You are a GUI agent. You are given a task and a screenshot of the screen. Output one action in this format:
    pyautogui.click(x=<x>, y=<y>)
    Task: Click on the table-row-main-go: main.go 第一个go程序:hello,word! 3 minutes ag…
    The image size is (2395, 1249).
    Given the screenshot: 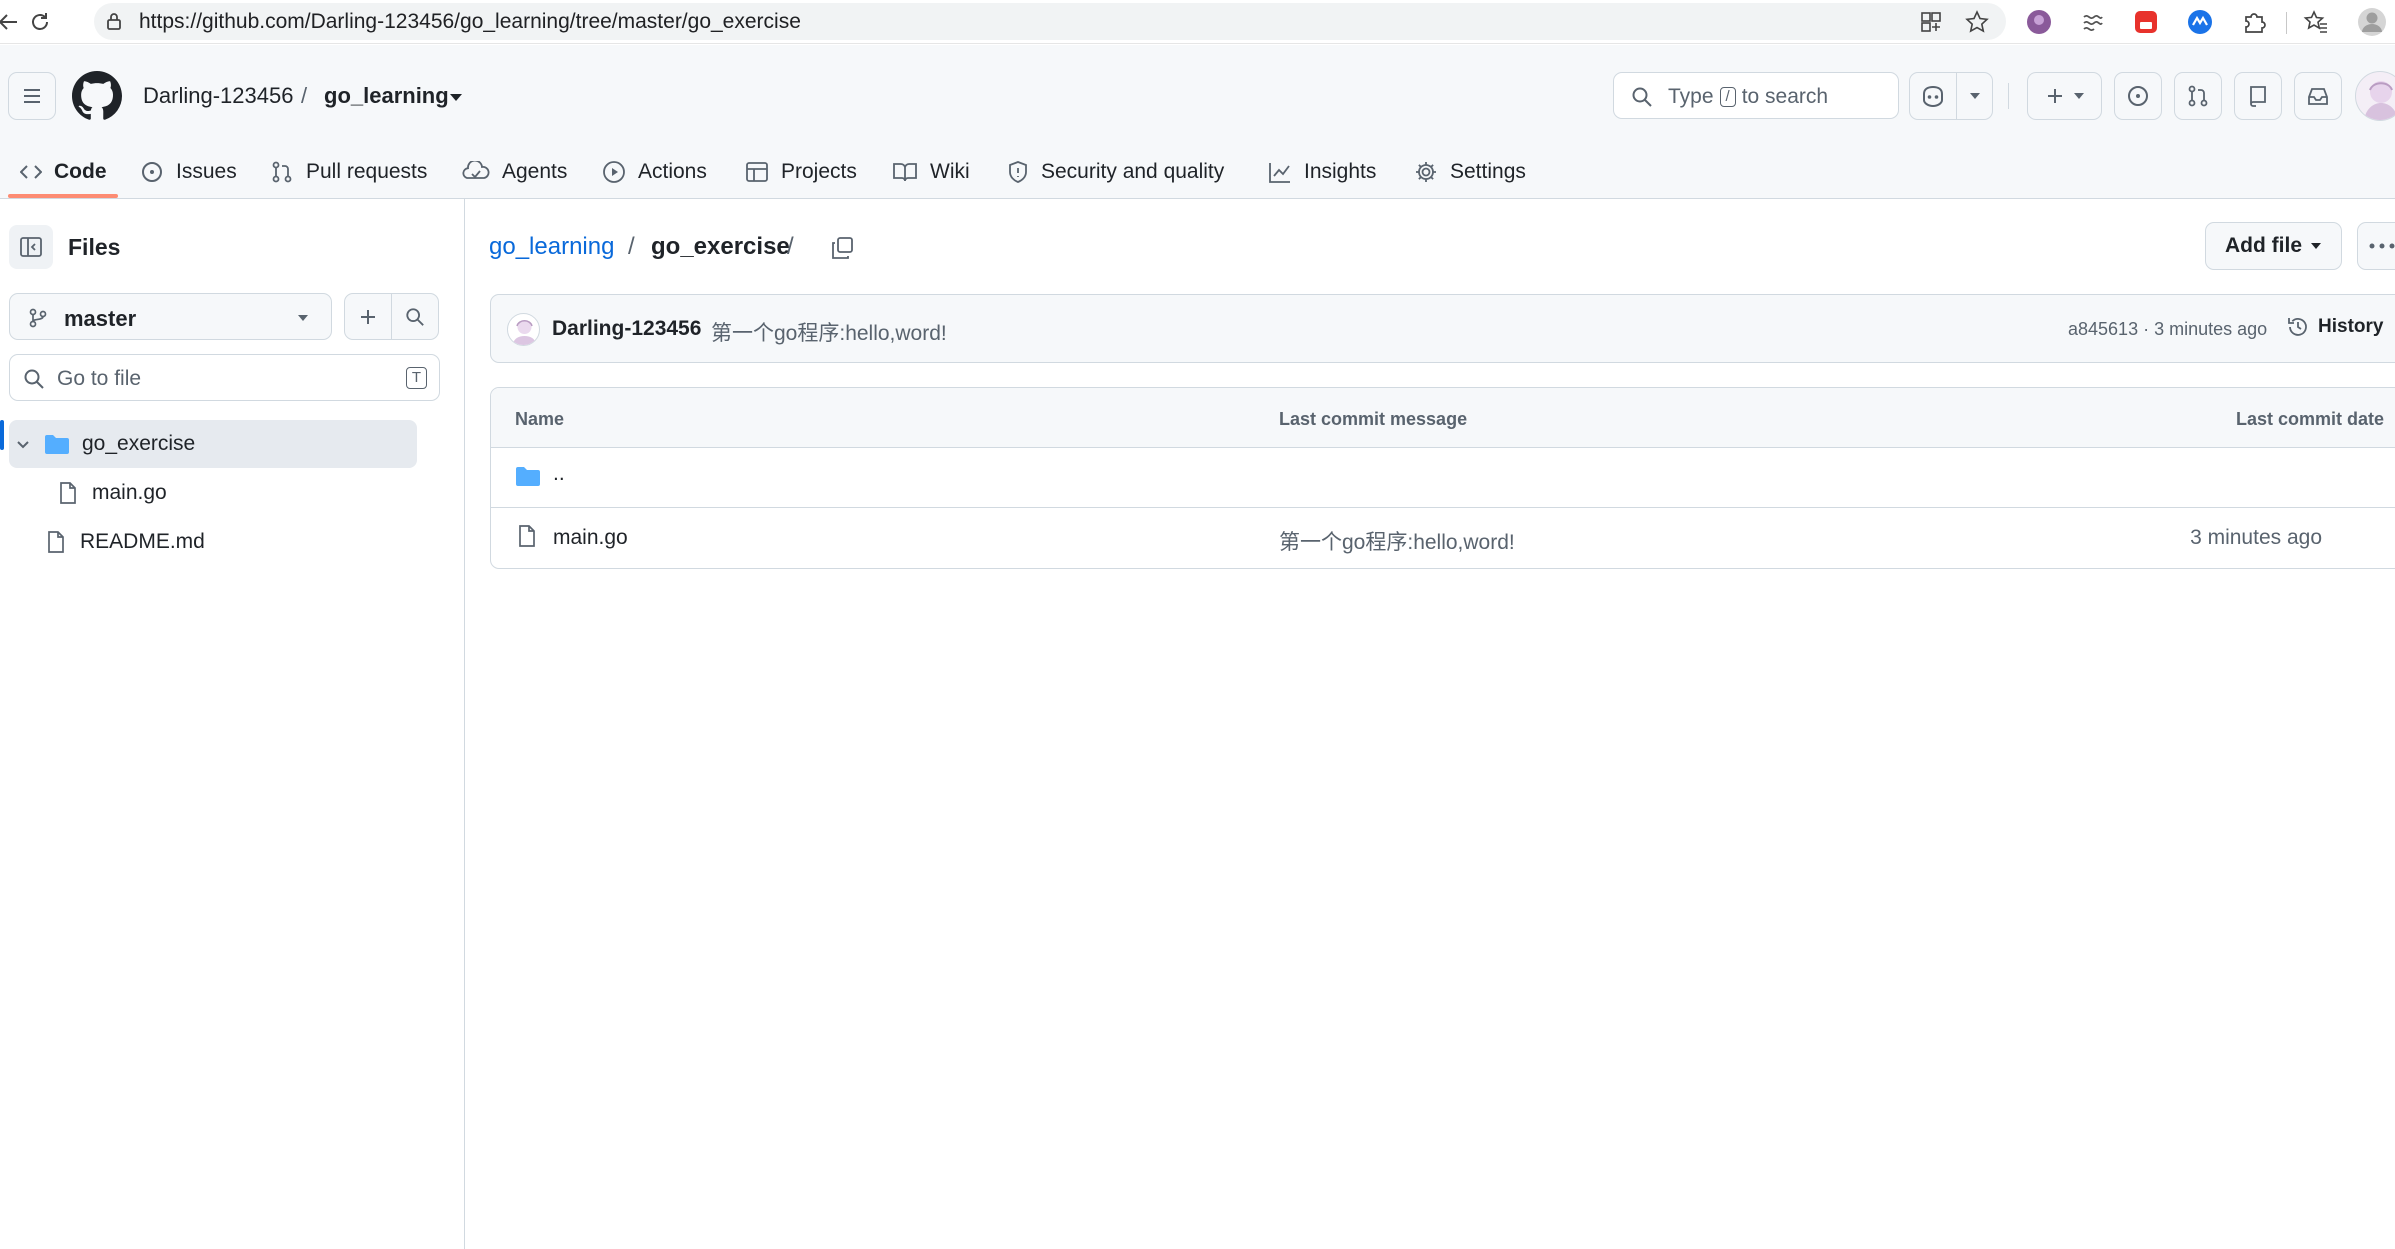 What is the action you would take?
    pyautogui.click(x=1443, y=538)
    